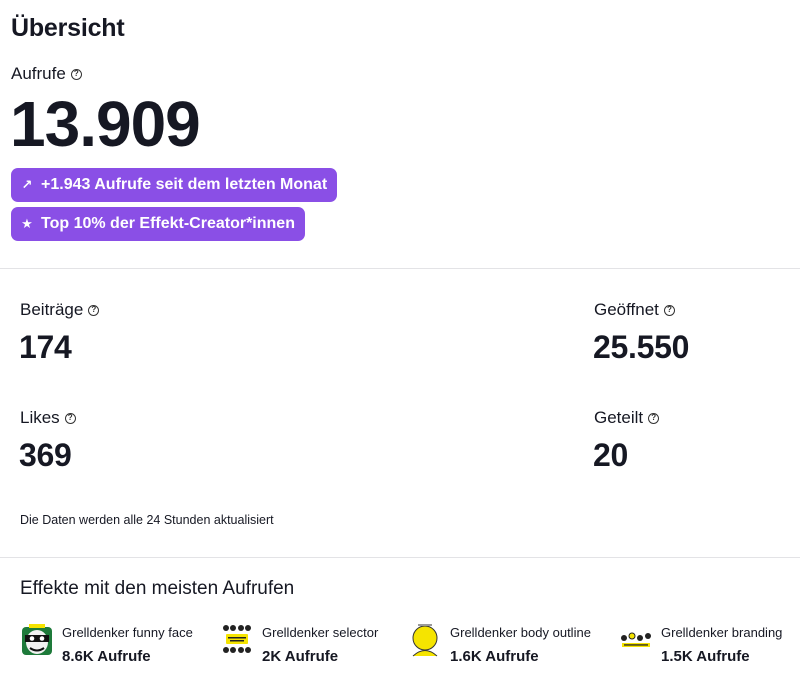 This screenshot has height=682, width=800. I want to click on branding-thumbnail, so click(636, 639).